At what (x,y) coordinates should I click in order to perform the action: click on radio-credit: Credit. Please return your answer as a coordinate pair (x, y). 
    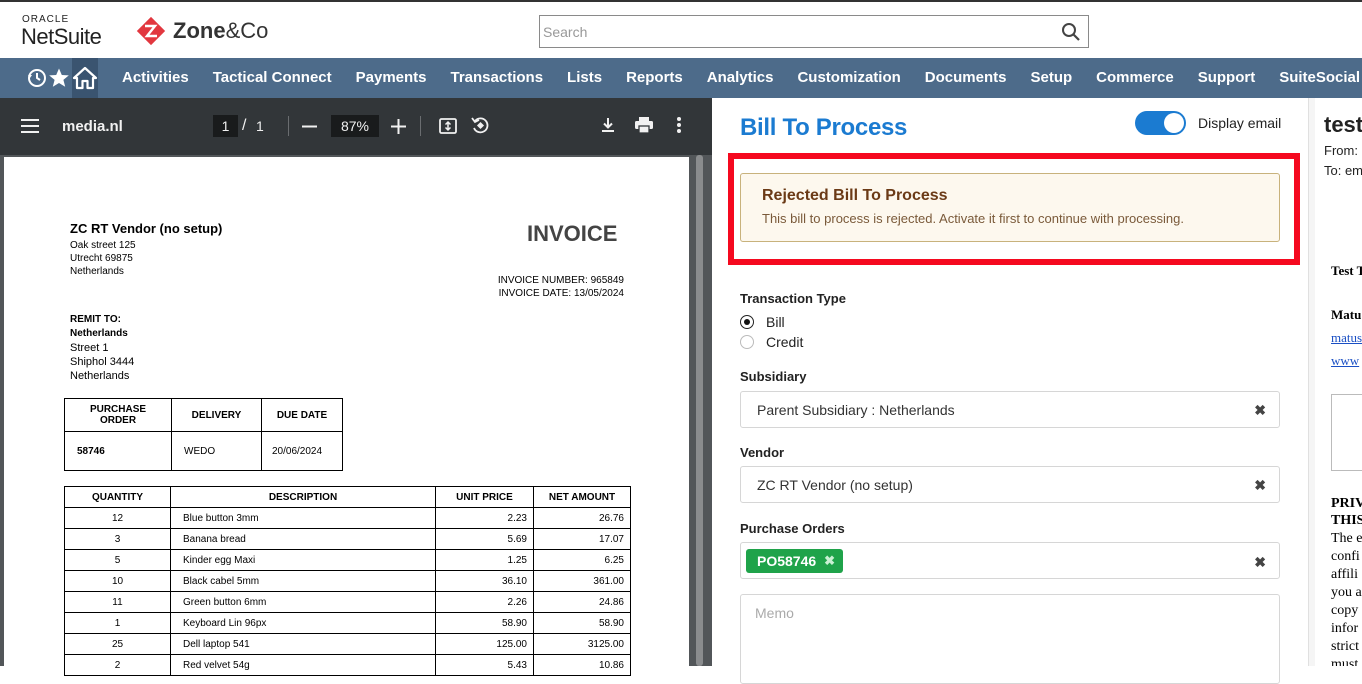
    Looking at the image, I should click on (771, 342).